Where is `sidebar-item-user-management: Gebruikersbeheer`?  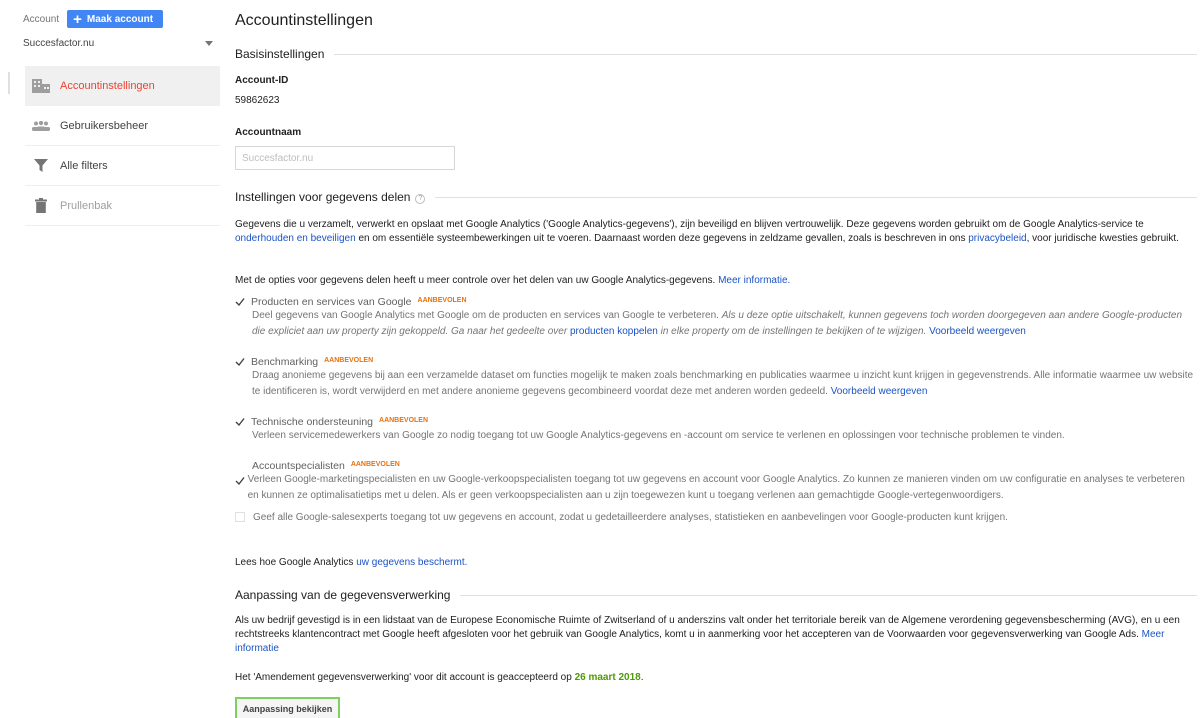 sidebar-item-user-management: Gebruikersbeheer is located at coordinates (122, 126).